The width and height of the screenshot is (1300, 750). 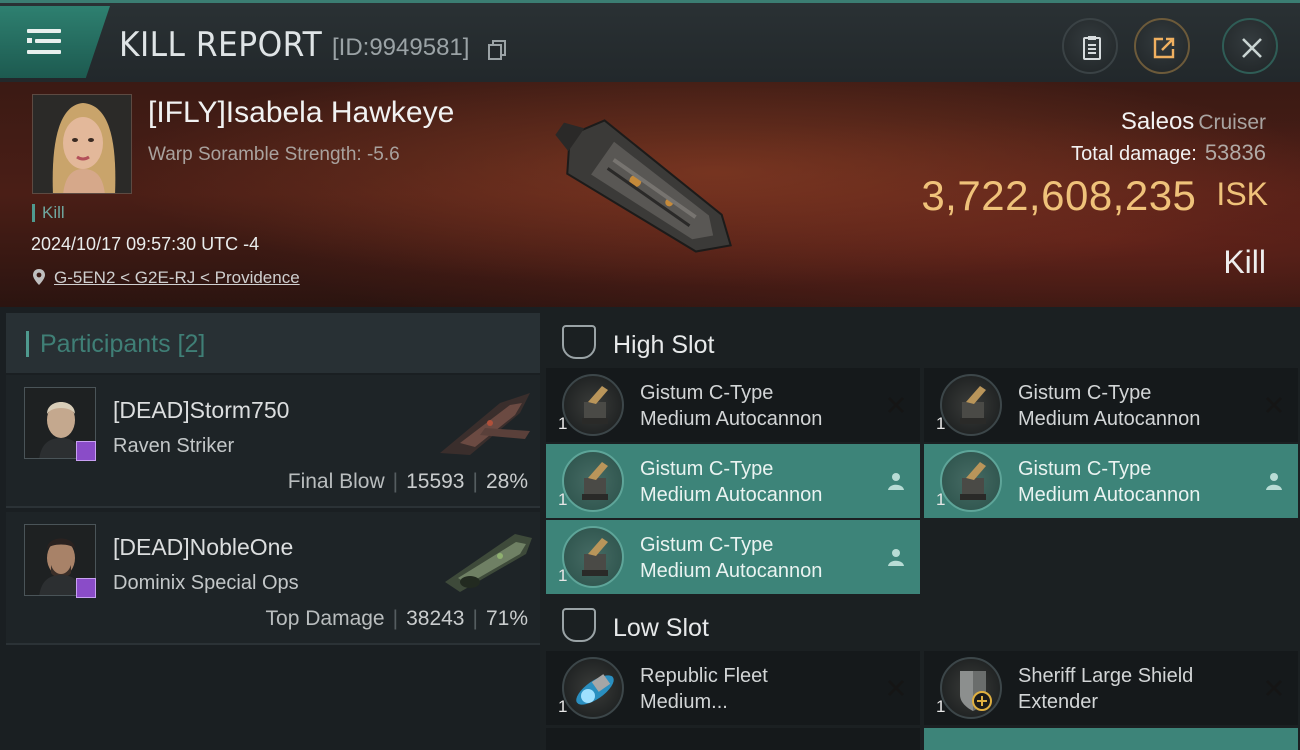 I want to click on report-id: [ID:9949581], so click(x=401, y=47).